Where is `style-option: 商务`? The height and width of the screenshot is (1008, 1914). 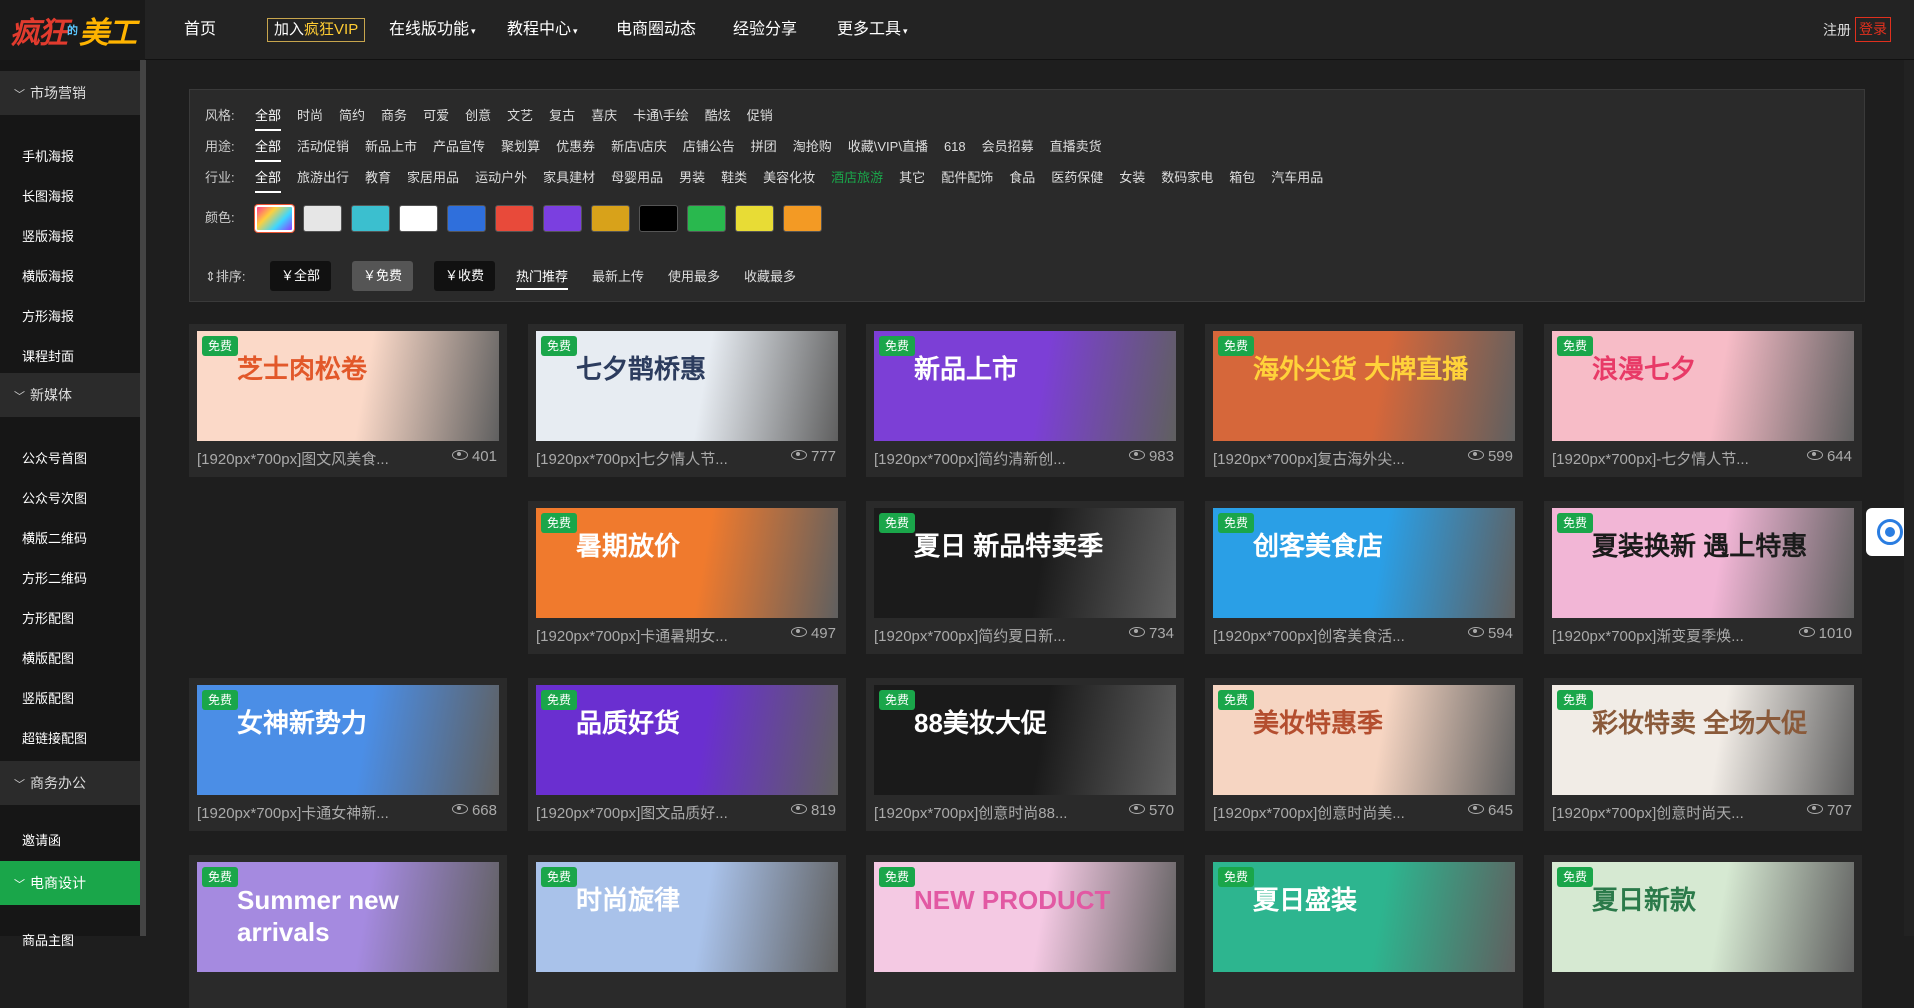
style-option: 商务 is located at coordinates (394, 116).